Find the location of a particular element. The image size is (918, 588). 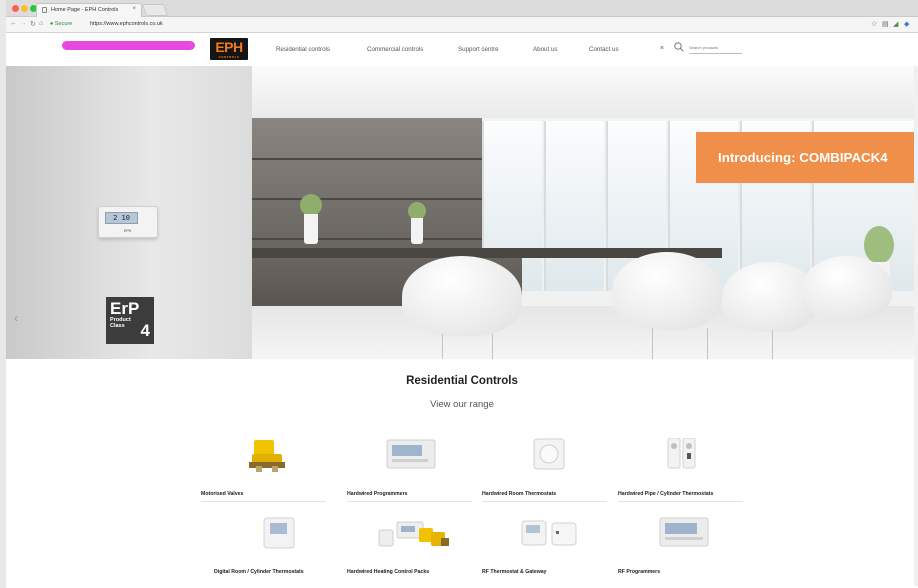

logo-subtext: CONTROLS is located at coordinates (229, 57).